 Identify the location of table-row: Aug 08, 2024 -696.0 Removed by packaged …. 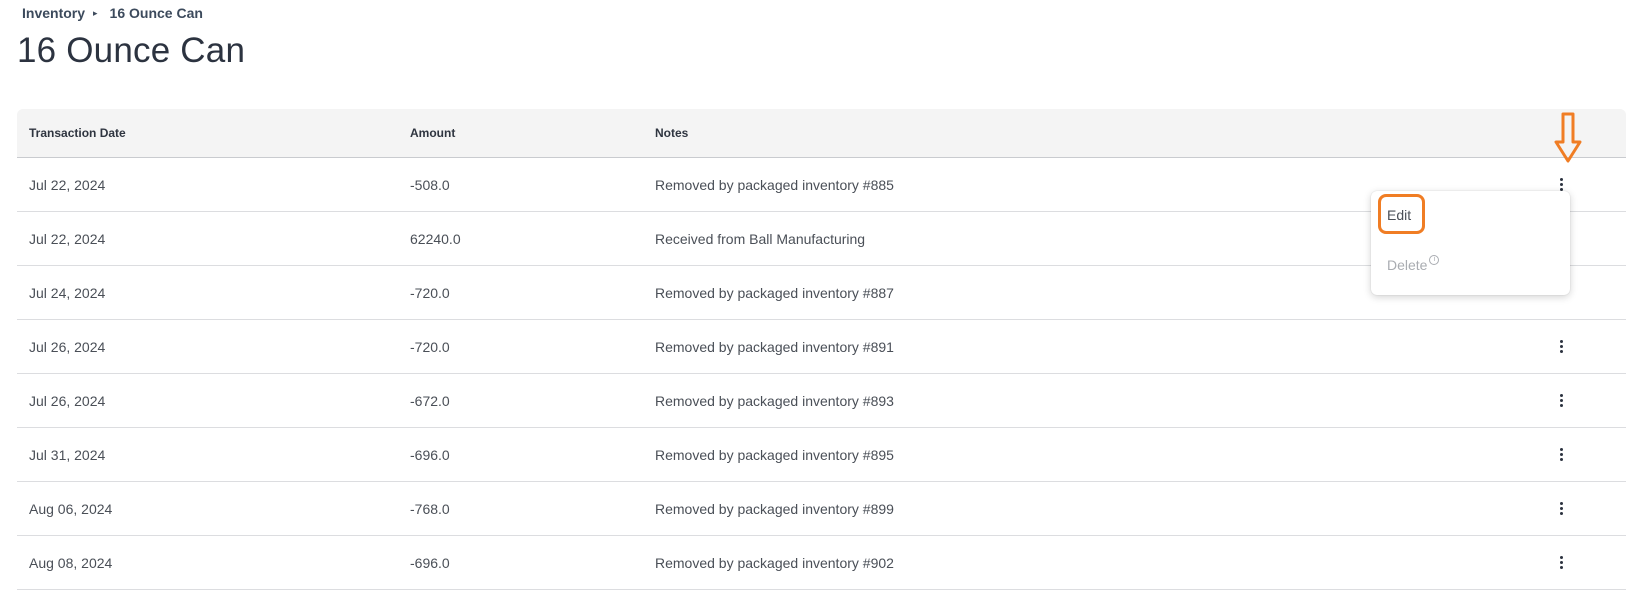
(821, 563).